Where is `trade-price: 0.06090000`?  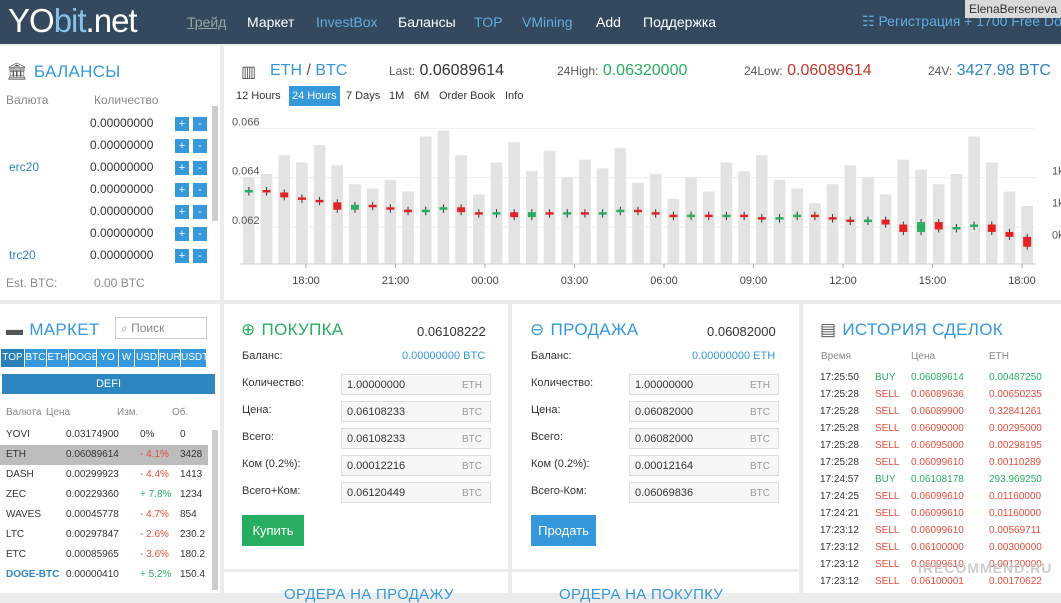 trade-price: 0.06090000 is located at coordinates (937, 428).